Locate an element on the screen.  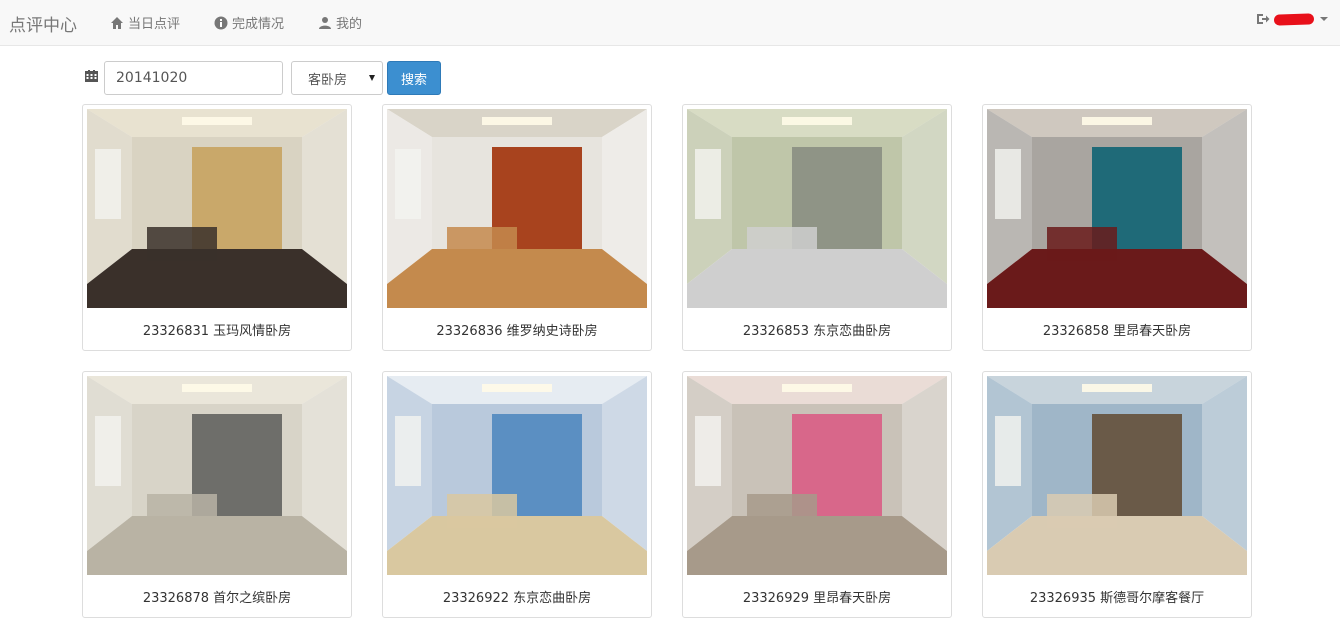
room-card: 23326878 首尔之缤卧房 is located at coordinates (217, 494).